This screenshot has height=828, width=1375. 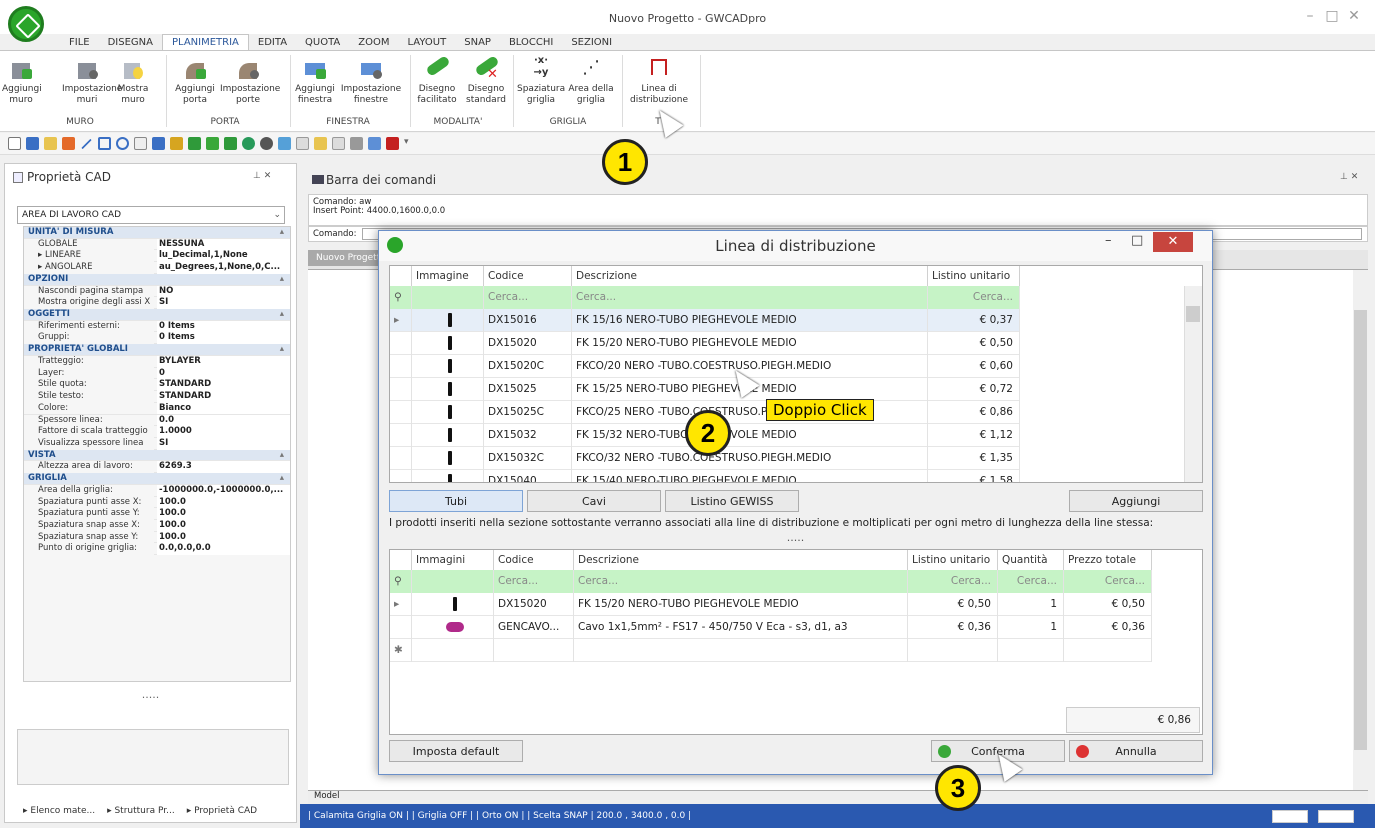 I want to click on property-row: ▸ LINEARE lu_Decimal,1,None, so click(x=157, y=256).